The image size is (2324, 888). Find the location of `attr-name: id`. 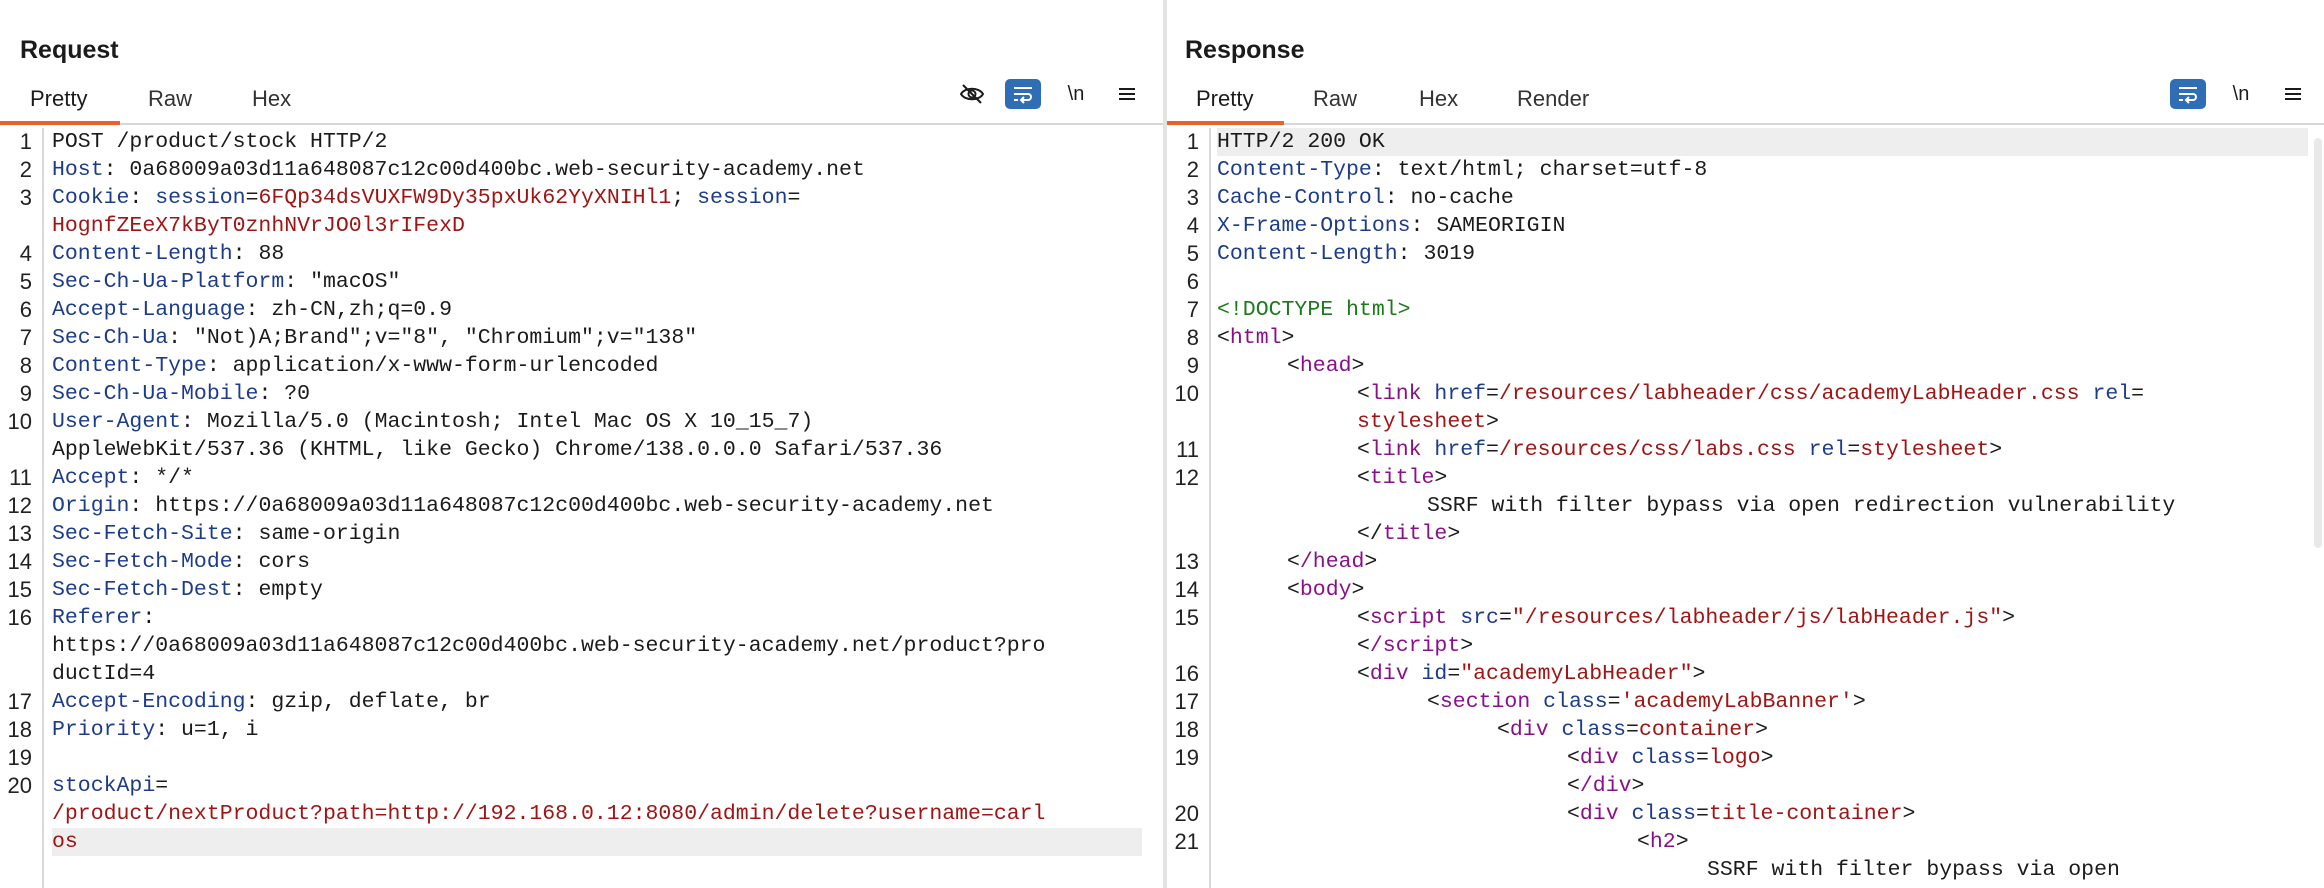

attr-name: id is located at coordinates (1434, 674).